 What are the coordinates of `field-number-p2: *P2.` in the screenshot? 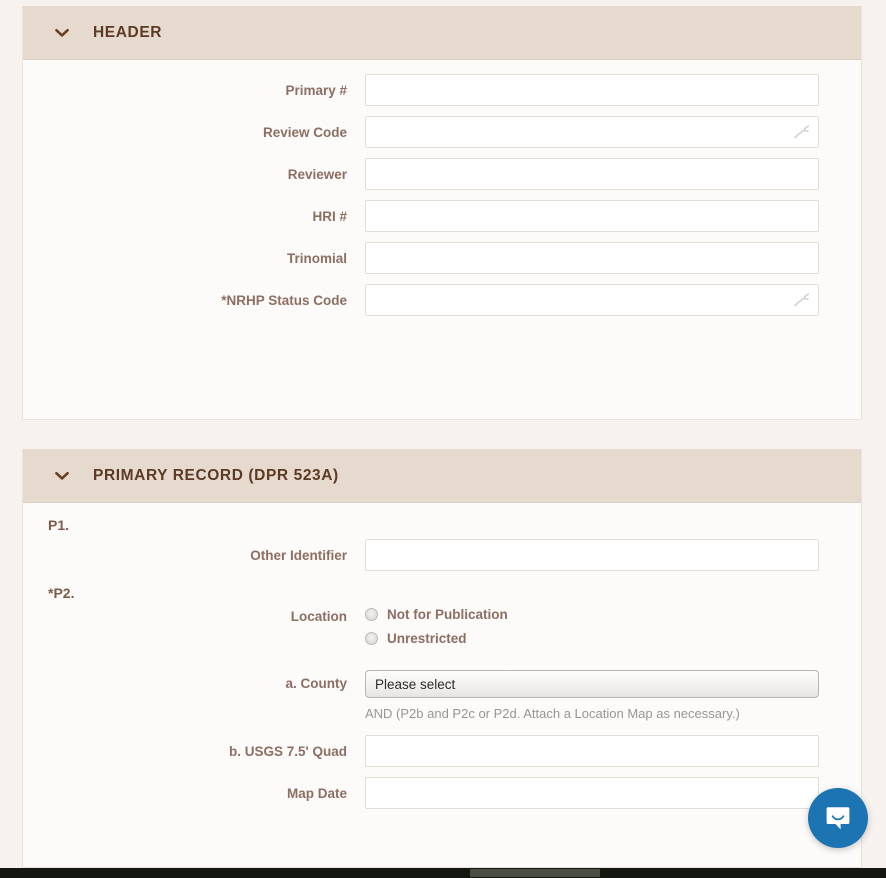 It's located at (61, 593).